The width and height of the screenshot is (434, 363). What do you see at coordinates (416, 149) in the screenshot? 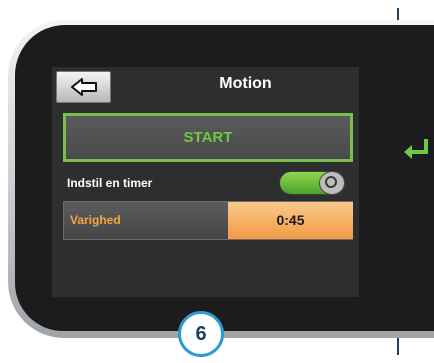
I see `enter-return-icon` at bounding box center [416, 149].